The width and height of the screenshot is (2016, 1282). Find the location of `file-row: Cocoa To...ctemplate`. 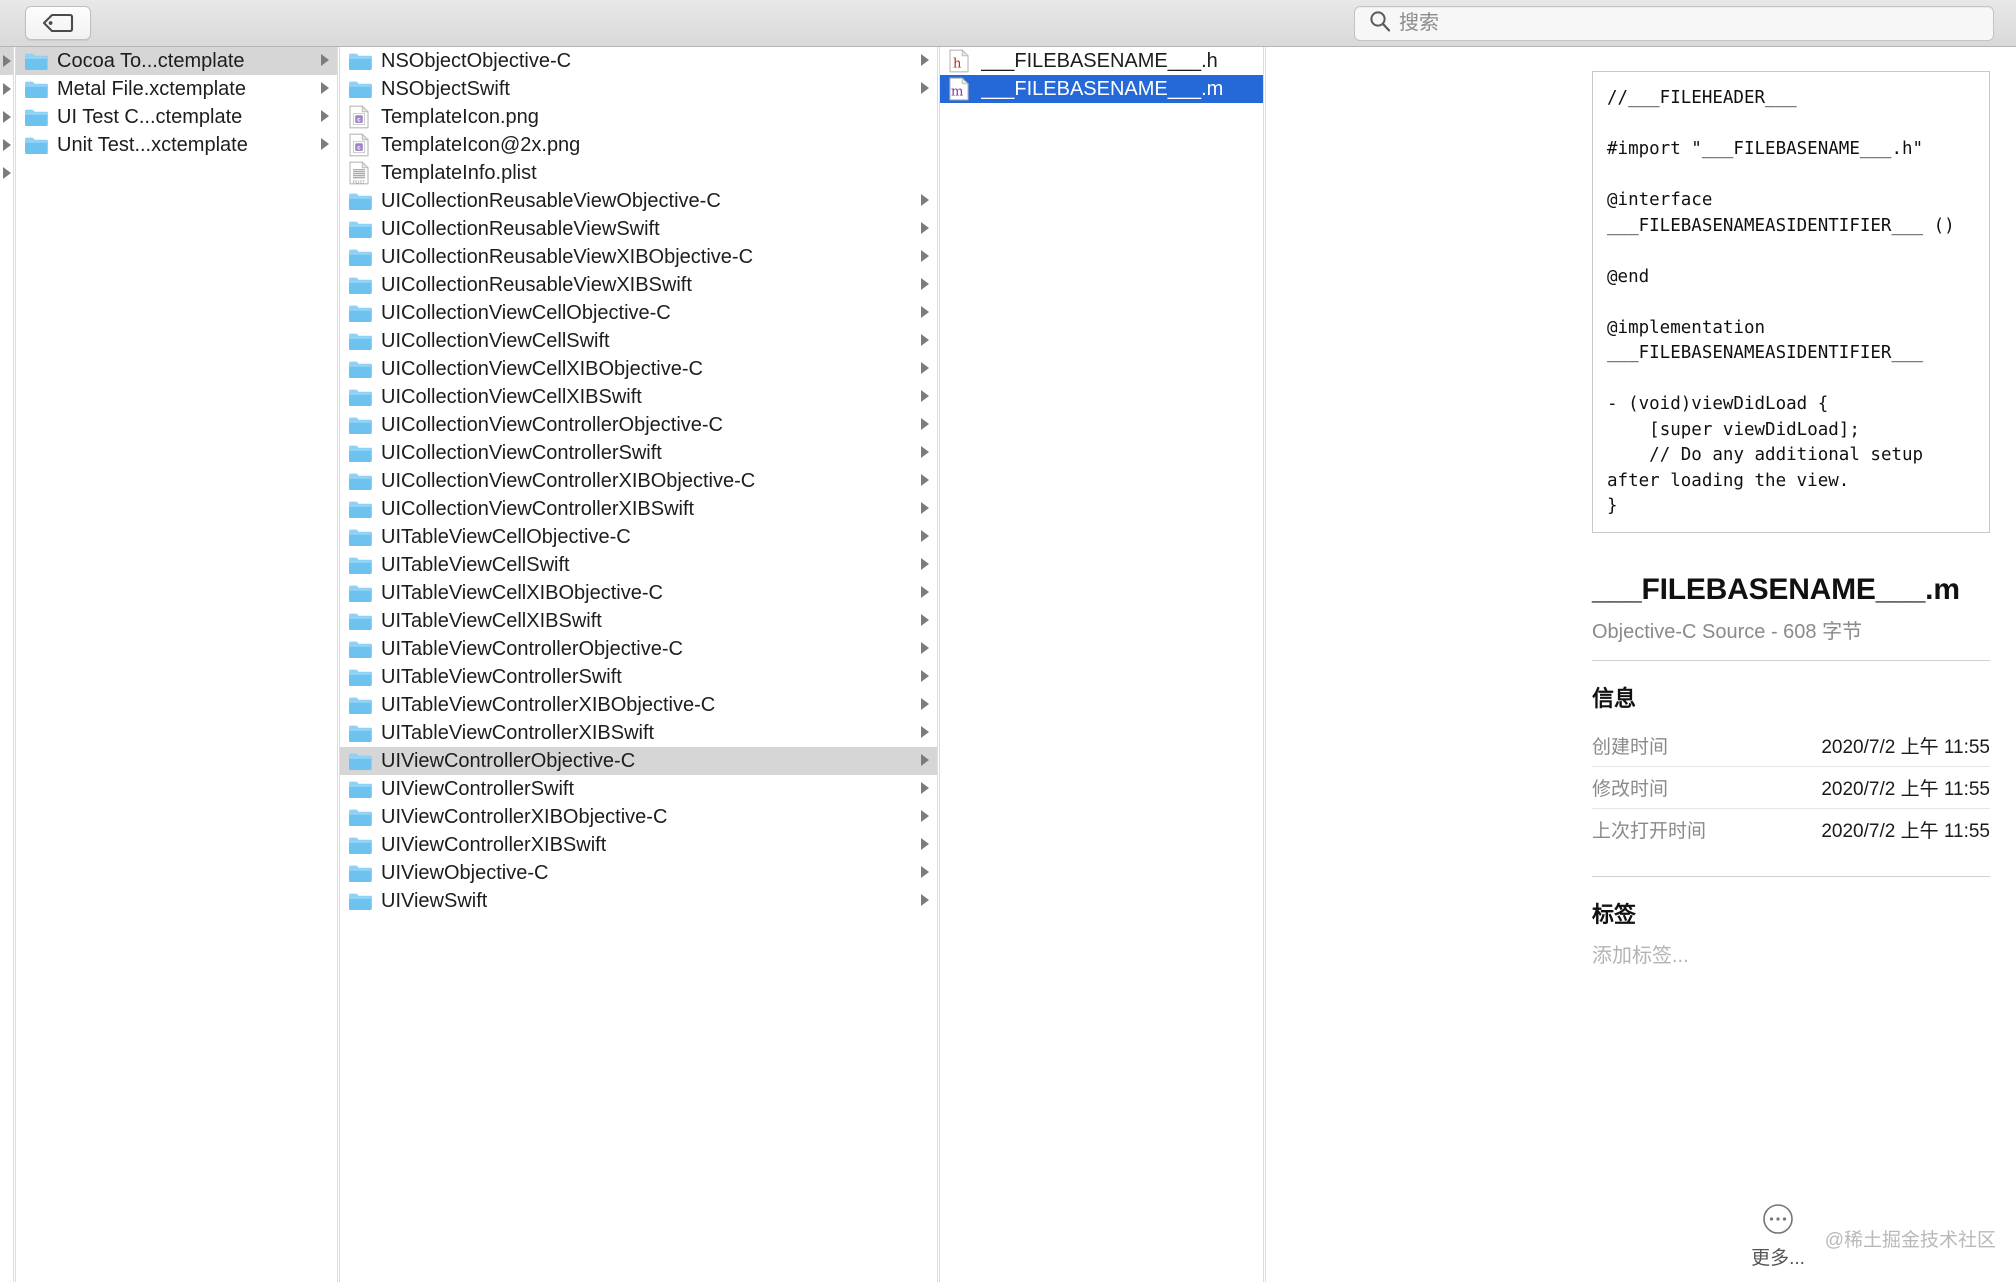

file-row: Cocoa To...ctemplate is located at coordinates (176, 61).